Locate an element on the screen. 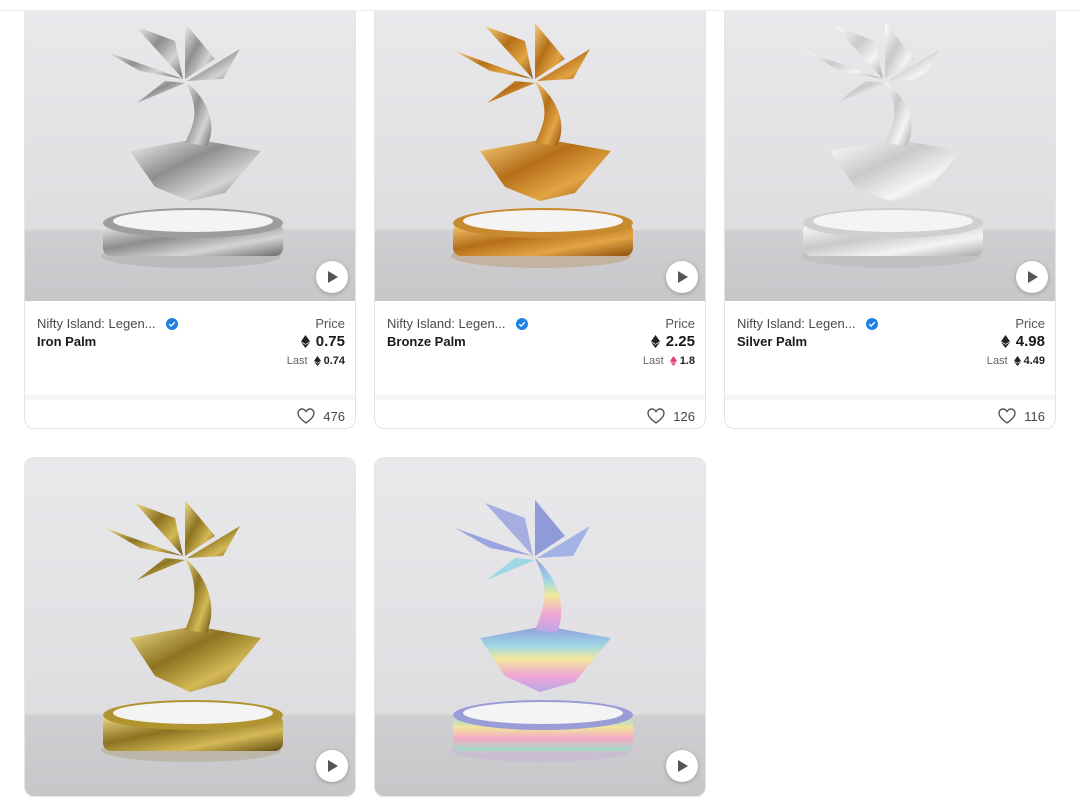 The height and width of the screenshot is (797, 1080). likes-count: 476 is located at coordinates (334, 416).